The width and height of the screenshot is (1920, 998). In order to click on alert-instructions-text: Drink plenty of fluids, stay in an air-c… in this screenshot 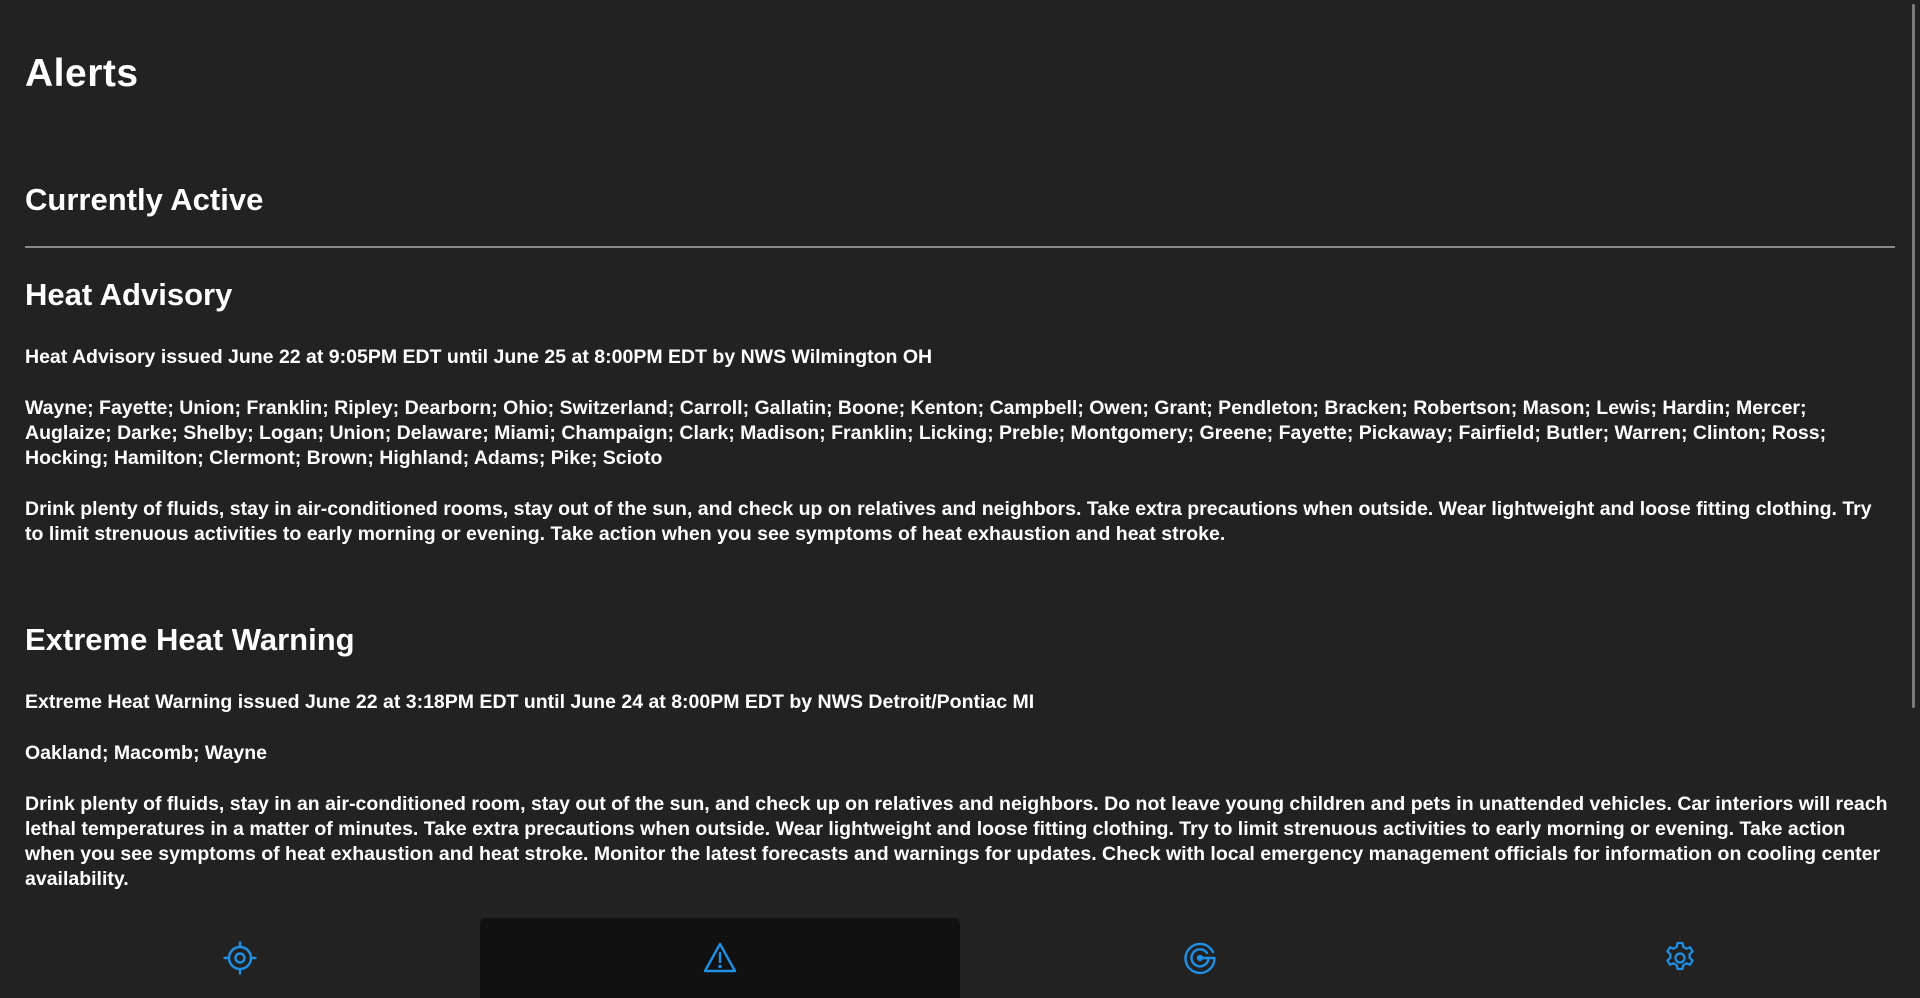, I will do `click(956, 841)`.